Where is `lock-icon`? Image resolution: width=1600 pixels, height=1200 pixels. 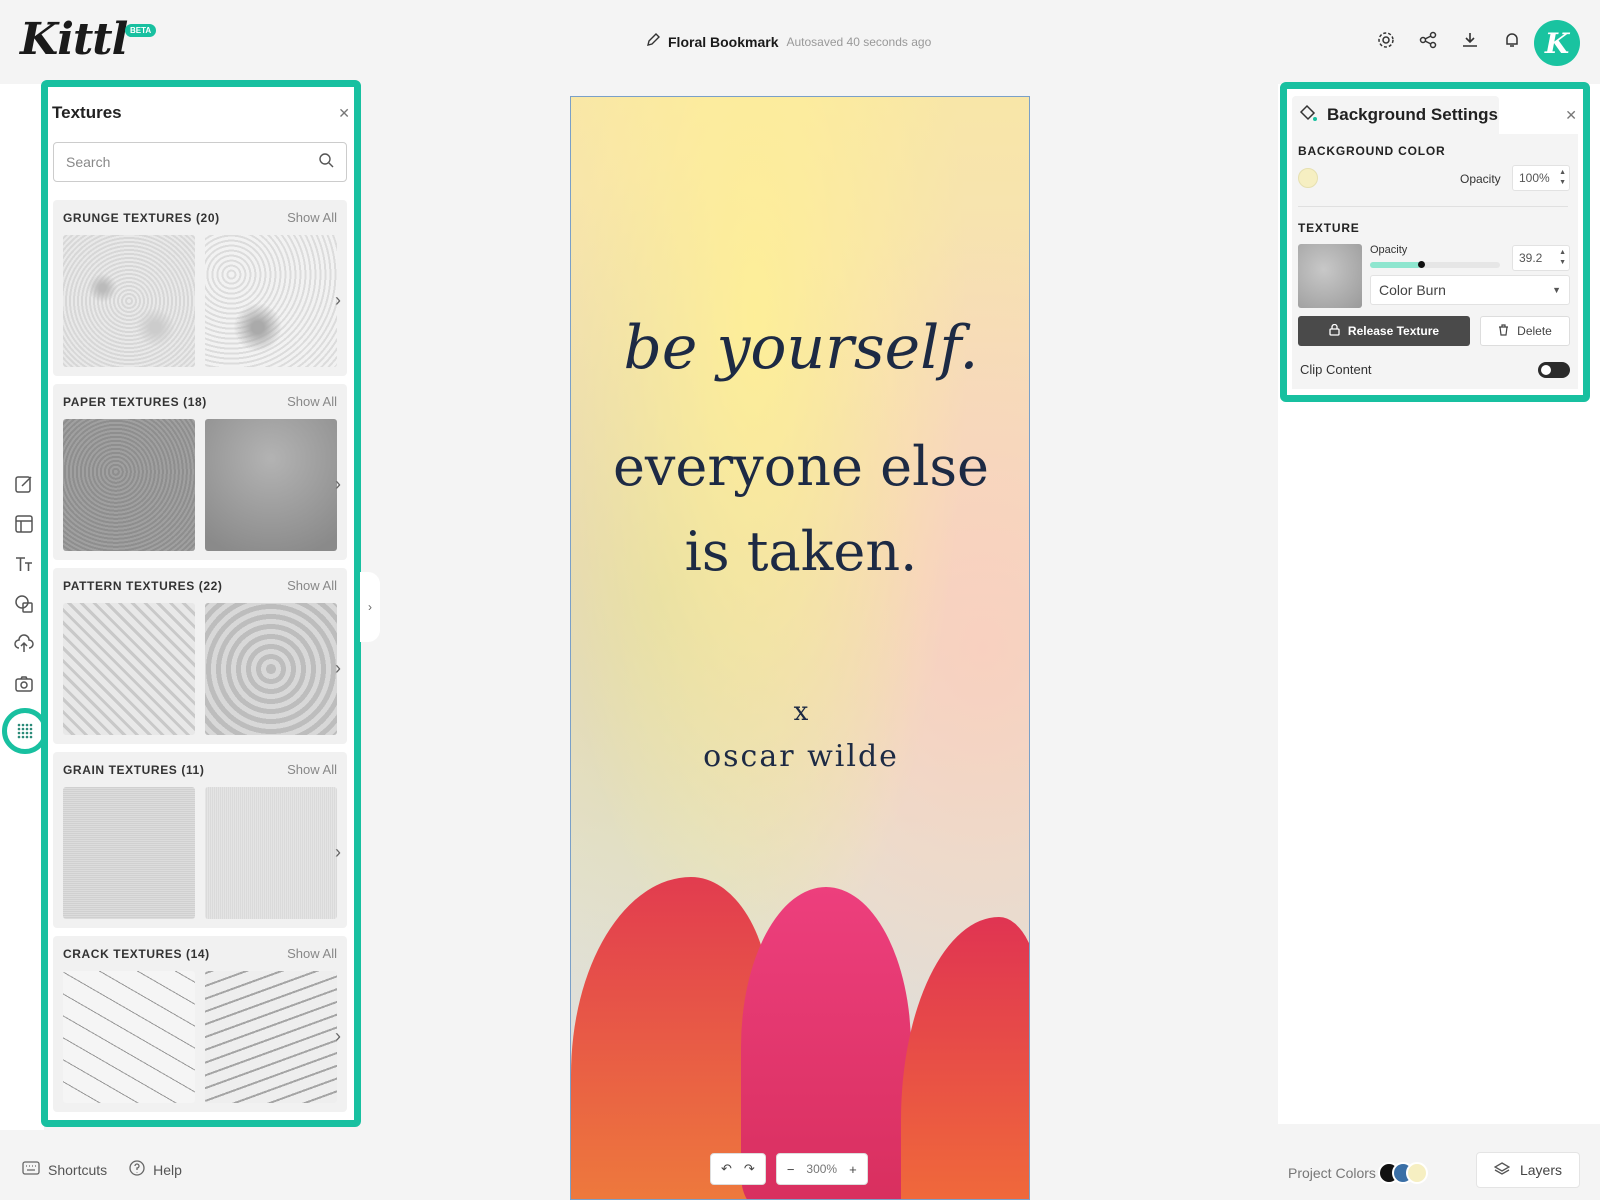 lock-icon is located at coordinates (1334, 331).